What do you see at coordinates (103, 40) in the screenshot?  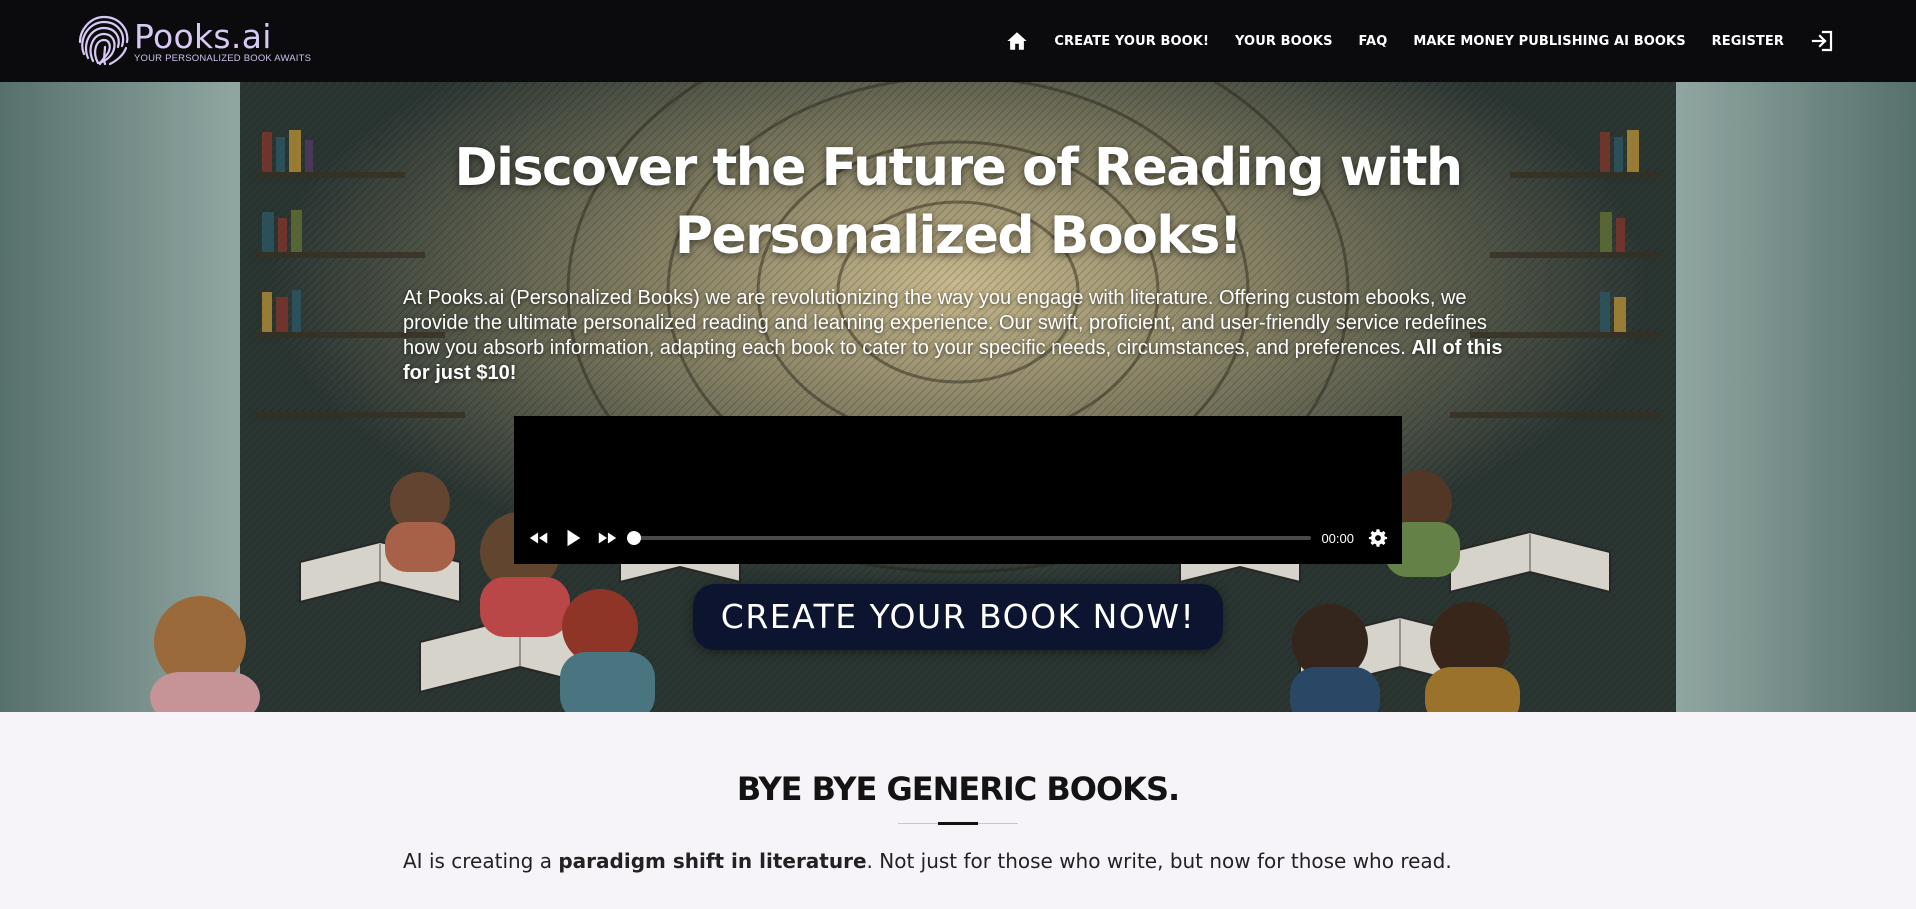 I see `fingerprint-logo-icon` at bounding box center [103, 40].